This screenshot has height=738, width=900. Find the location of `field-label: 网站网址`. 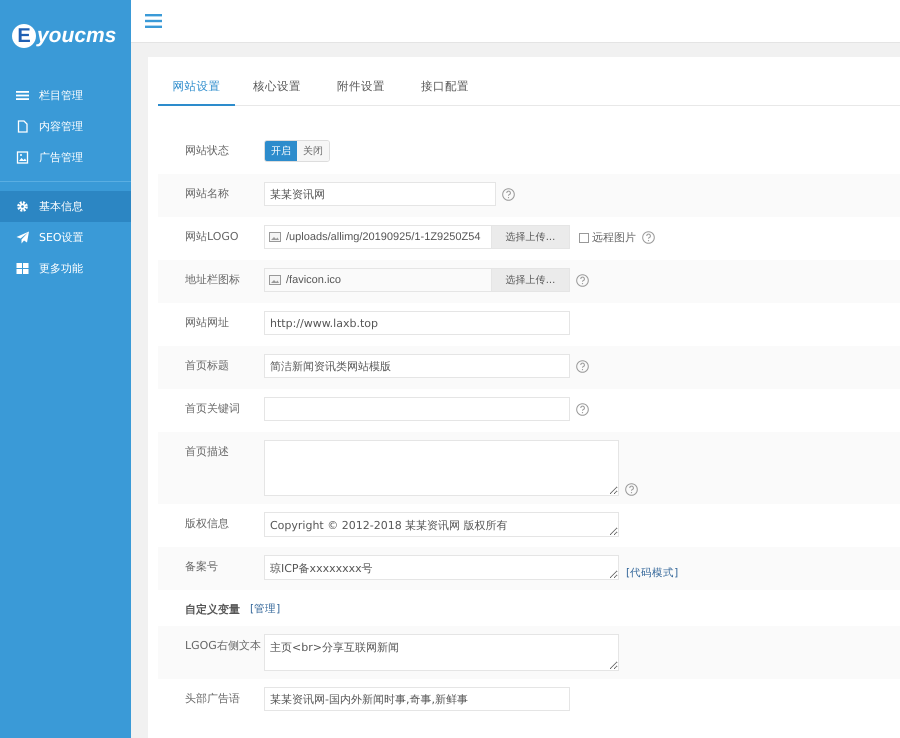

field-label: 网站网址 is located at coordinates (207, 322).